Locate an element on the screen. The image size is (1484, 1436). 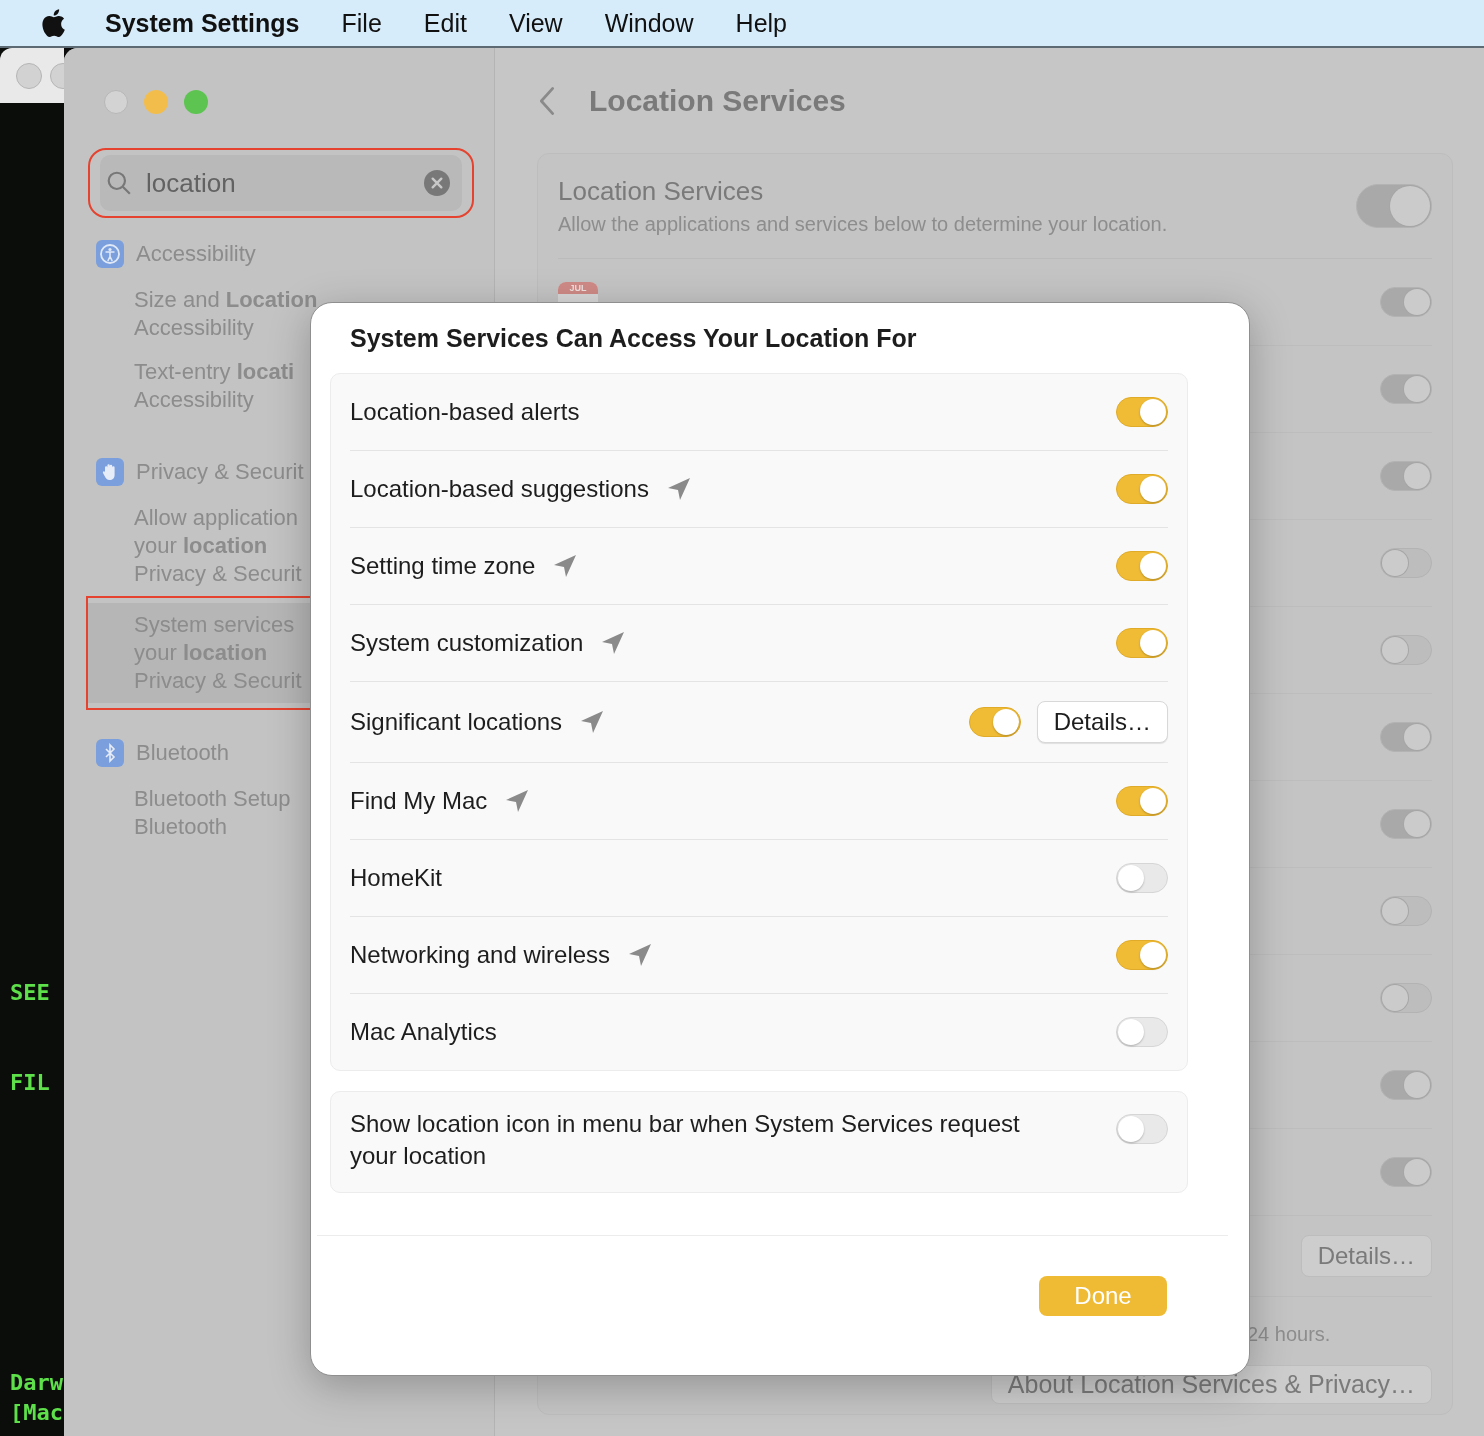
search-text: location is located at coordinates (278, 183).